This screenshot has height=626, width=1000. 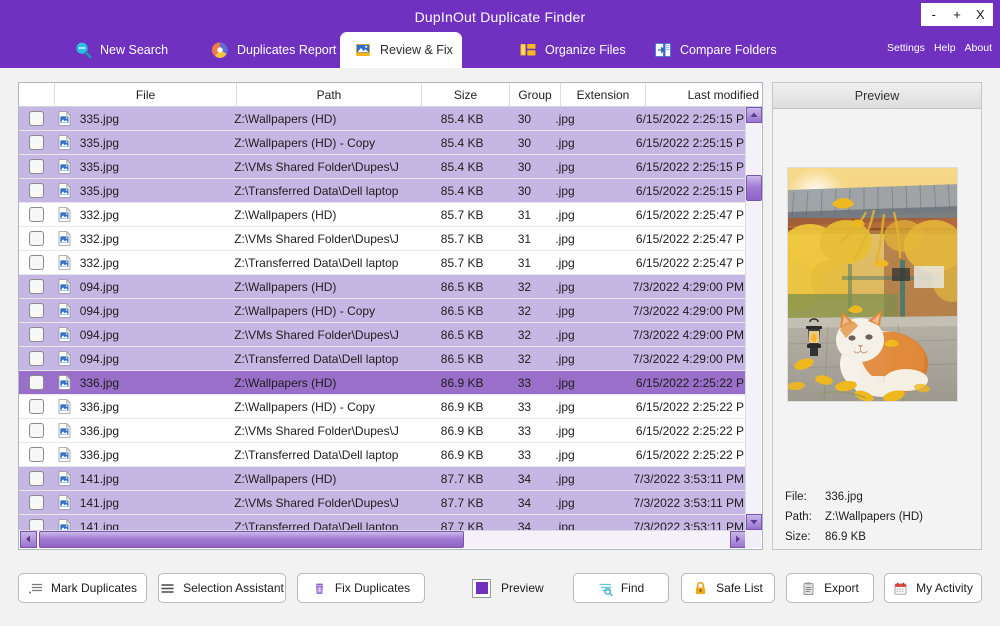 What do you see at coordinates (906, 48) in the screenshot?
I see `settings-link: Settings` at bounding box center [906, 48].